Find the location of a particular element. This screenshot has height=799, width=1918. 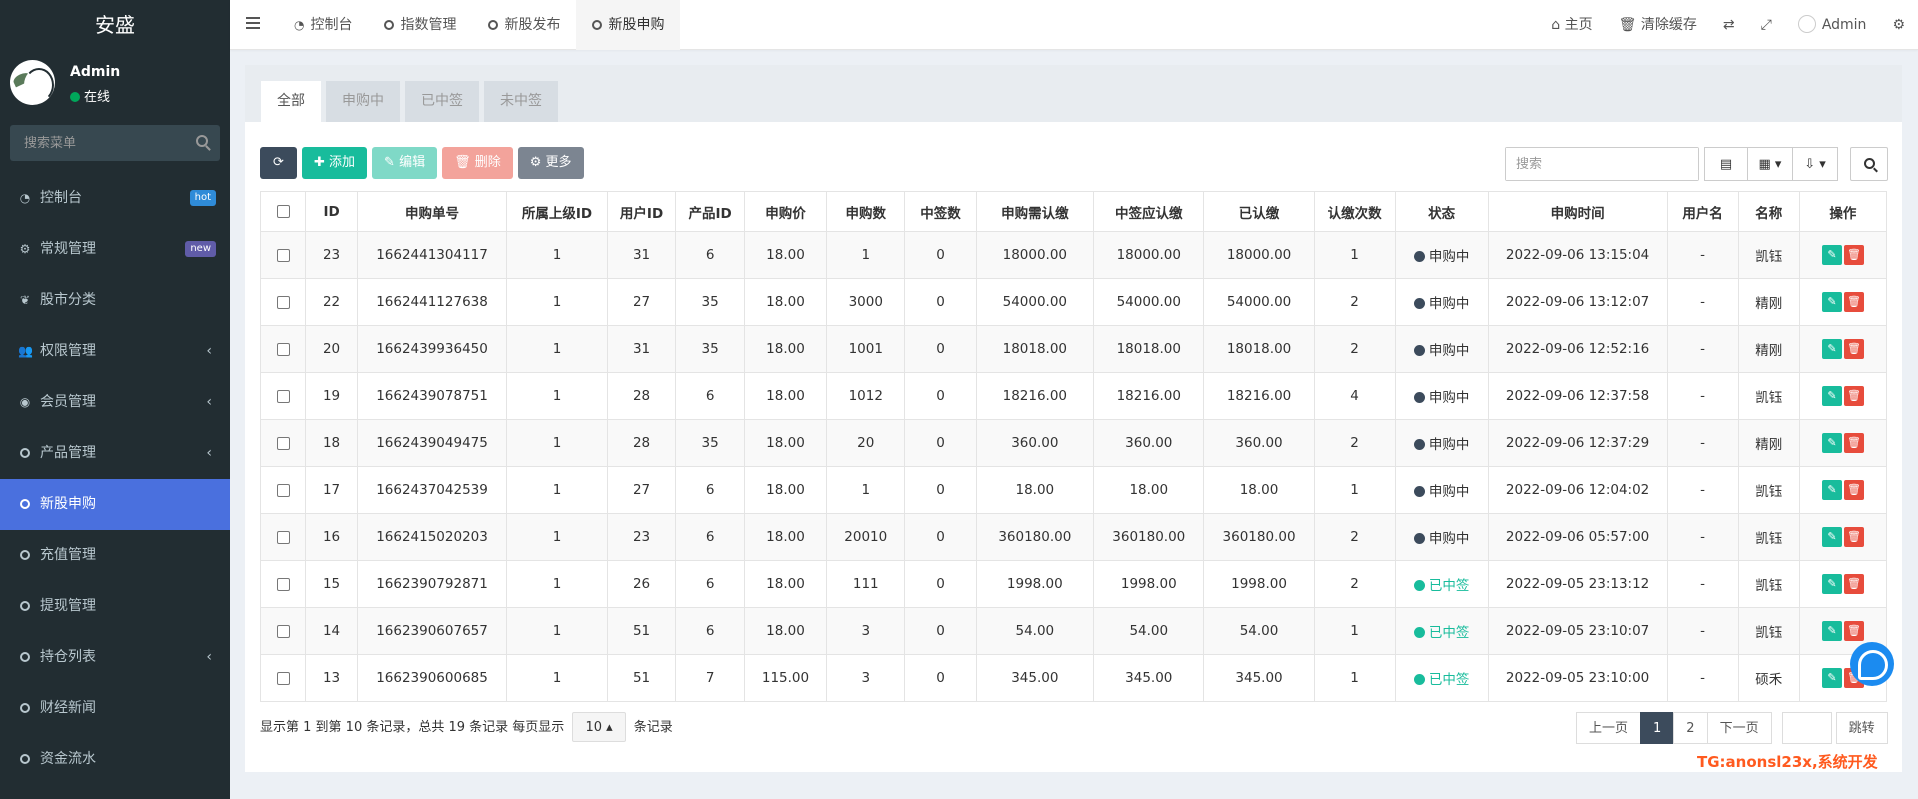

jump-button: 跳转 is located at coordinates (1861, 728).